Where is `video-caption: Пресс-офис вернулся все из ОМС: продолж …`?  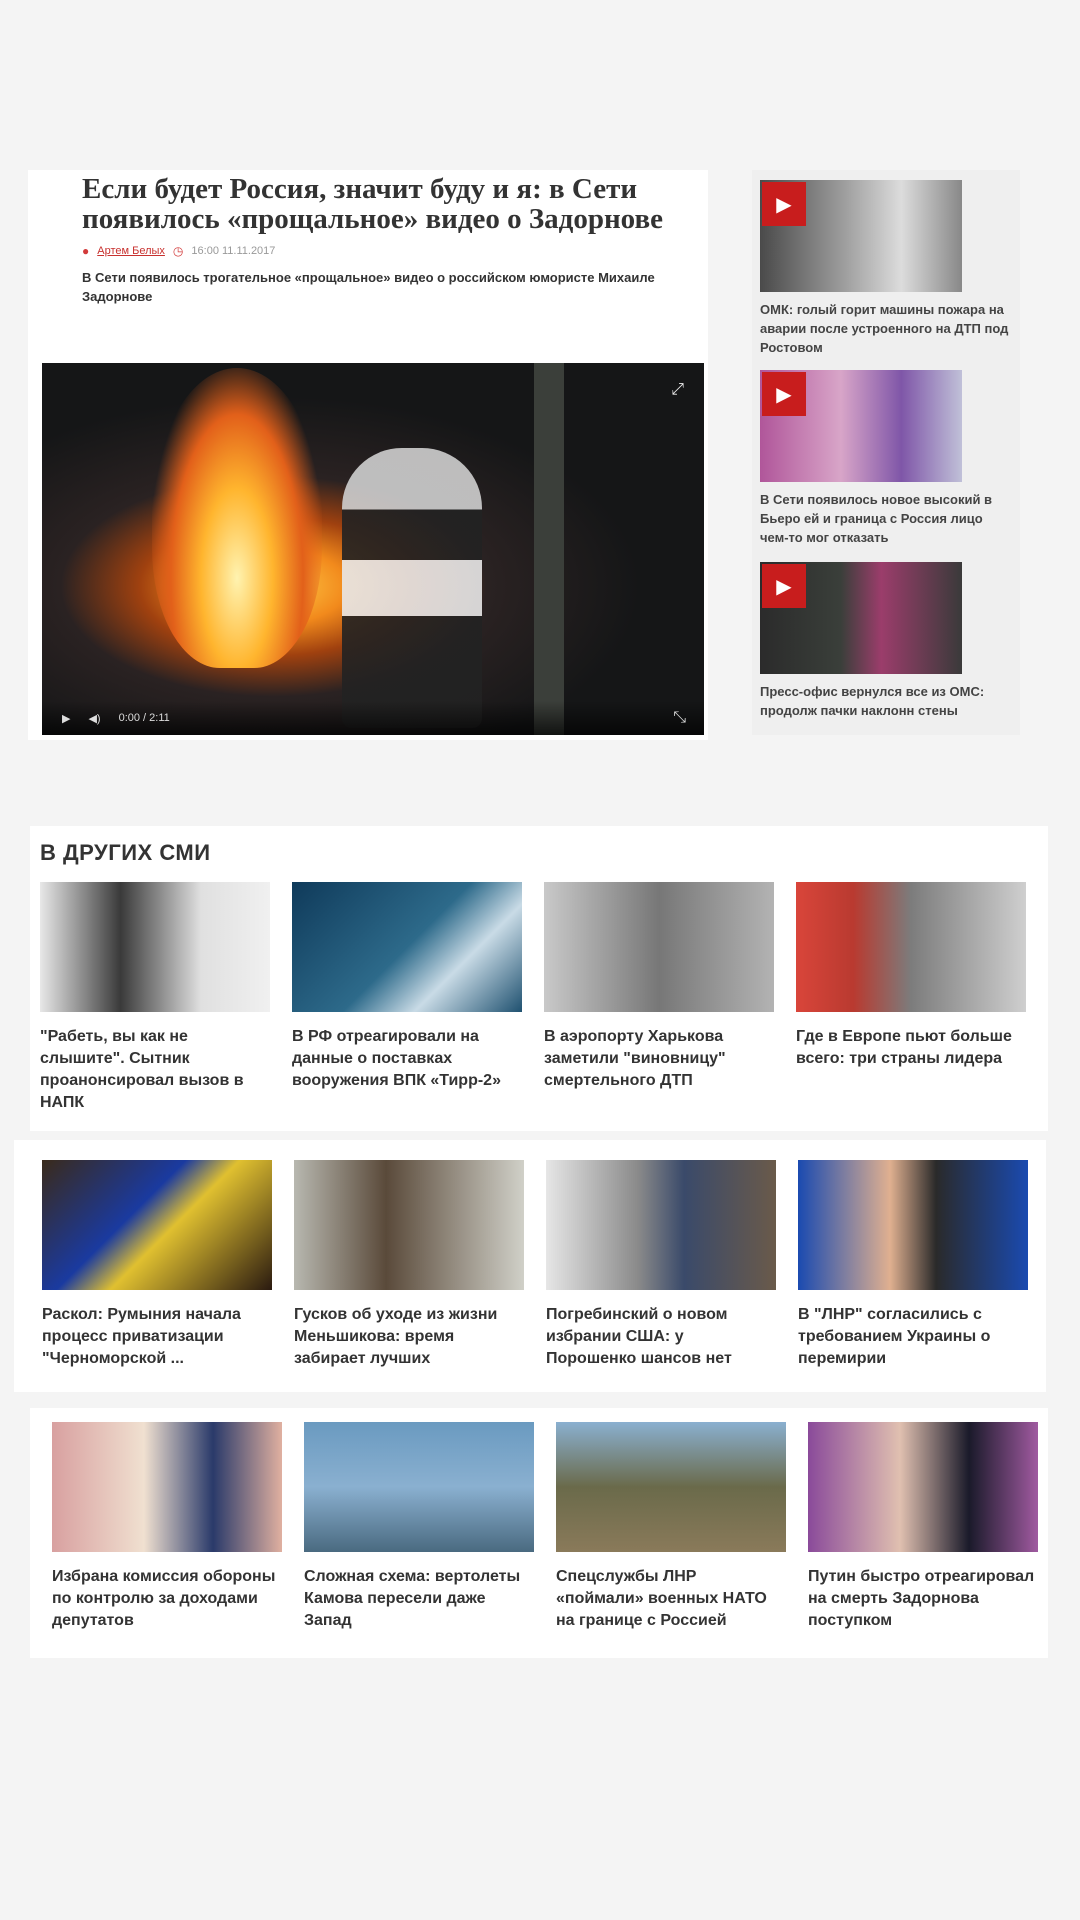 video-caption: Пресс-офис вернулся все из ОМС: продолж … is located at coordinates (885, 701).